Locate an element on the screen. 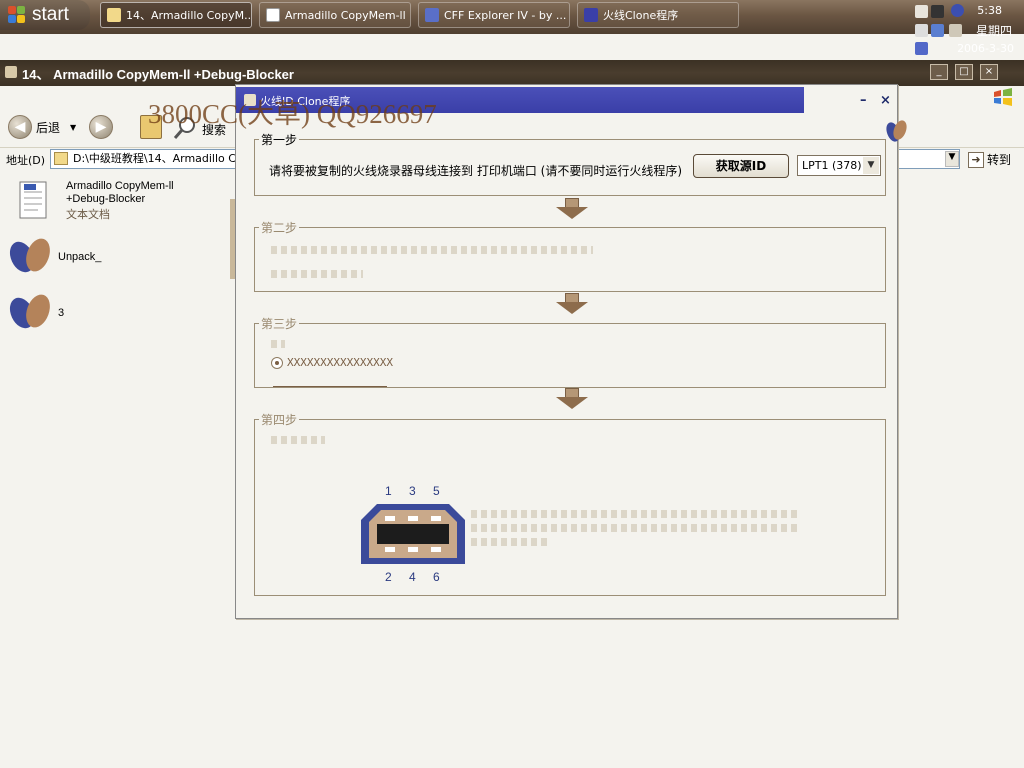 The width and height of the screenshot is (1024, 768). step4-group: 第四步 1 3 5 2 4 6 is located at coordinates (570, 503).